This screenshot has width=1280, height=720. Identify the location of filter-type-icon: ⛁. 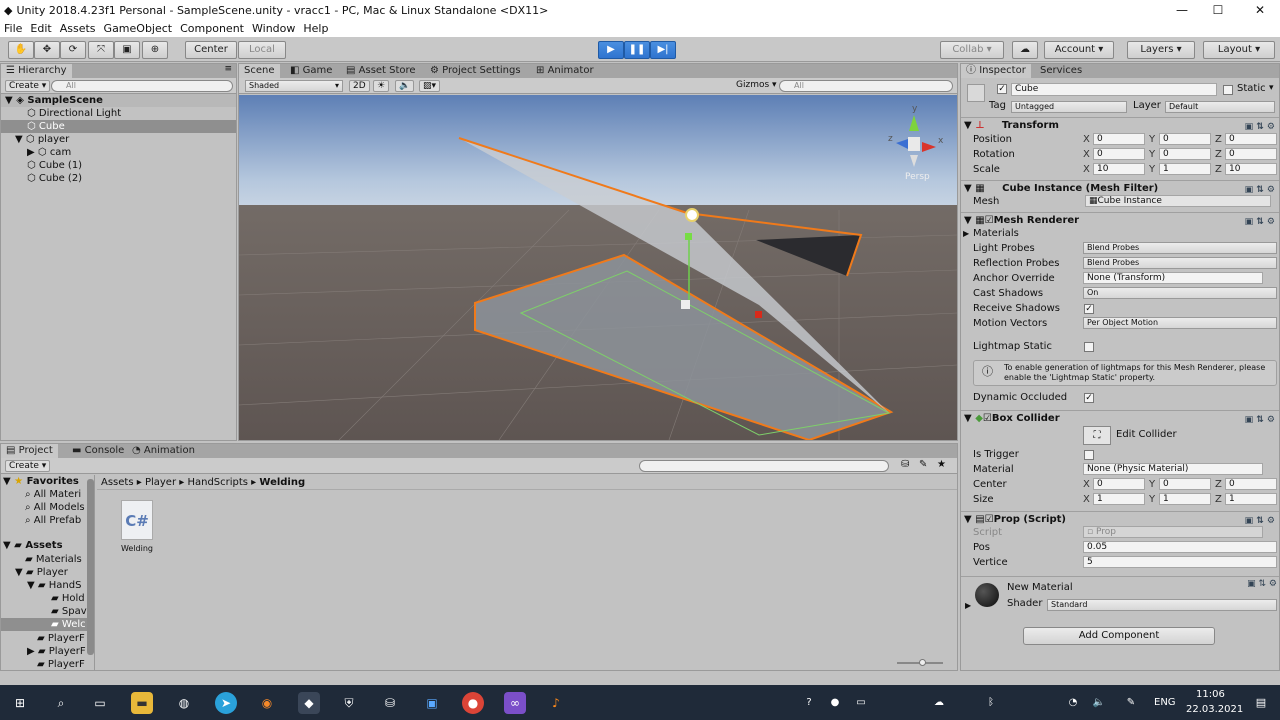
(905, 464).